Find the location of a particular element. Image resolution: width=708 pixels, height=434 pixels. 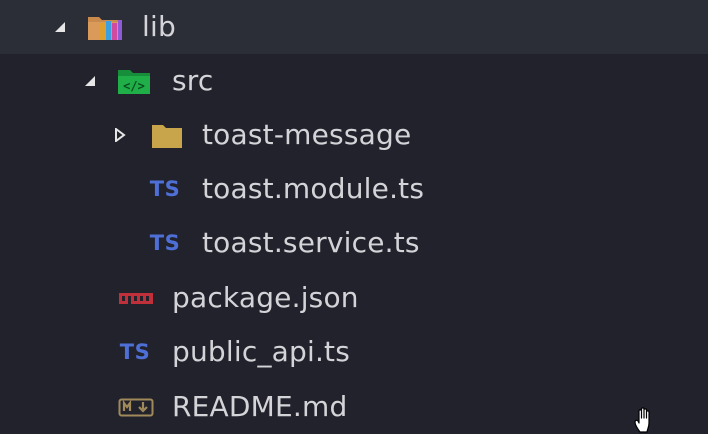

tree-item-toast-service-ts: TS toast.service.ts is located at coordinates (354, 243).